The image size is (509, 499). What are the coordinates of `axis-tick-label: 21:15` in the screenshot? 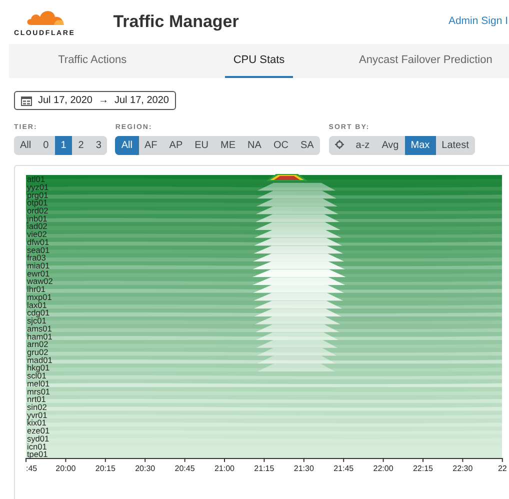 It's located at (264, 468).